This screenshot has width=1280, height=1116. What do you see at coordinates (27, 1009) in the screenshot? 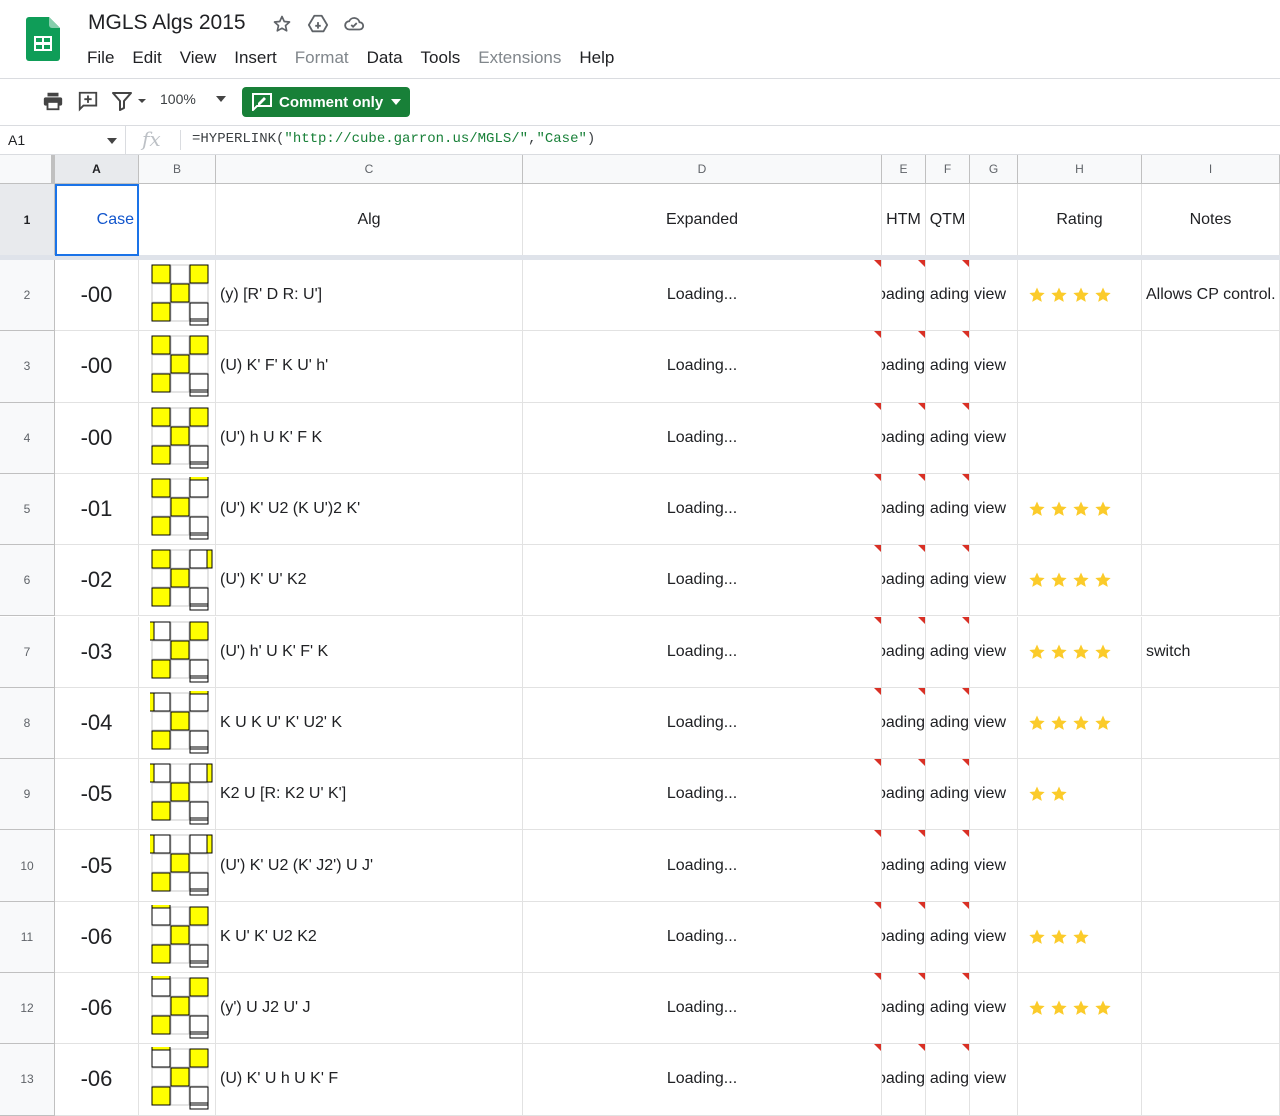
I see `row-header: 12` at bounding box center [27, 1009].